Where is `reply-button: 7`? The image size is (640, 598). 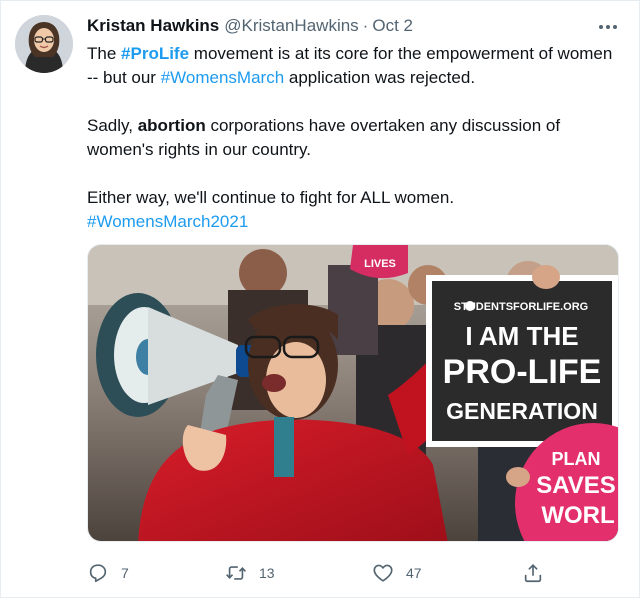 reply-button: 7 is located at coordinates (108, 573).